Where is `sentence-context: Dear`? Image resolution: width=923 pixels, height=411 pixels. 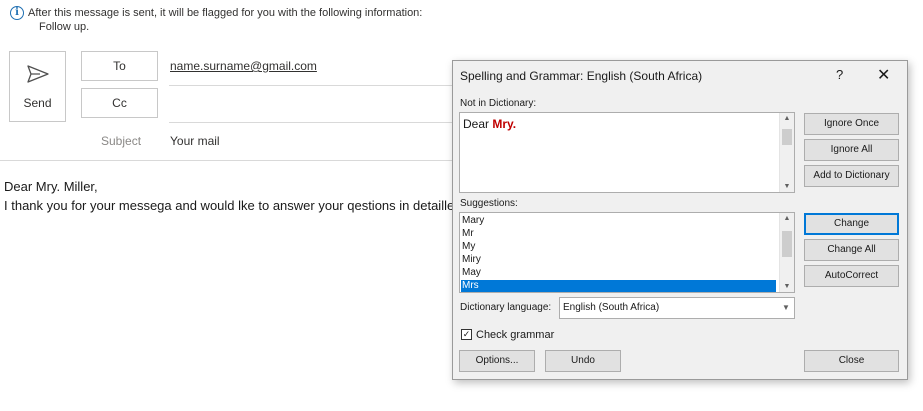 sentence-context: Dear is located at coordinates (478, 124).